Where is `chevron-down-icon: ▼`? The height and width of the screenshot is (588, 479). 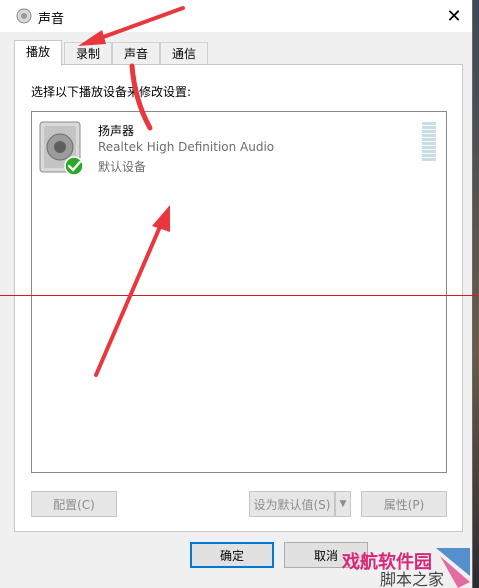 chevron-down-icon: ▼ is located at coordinates (343, 504).